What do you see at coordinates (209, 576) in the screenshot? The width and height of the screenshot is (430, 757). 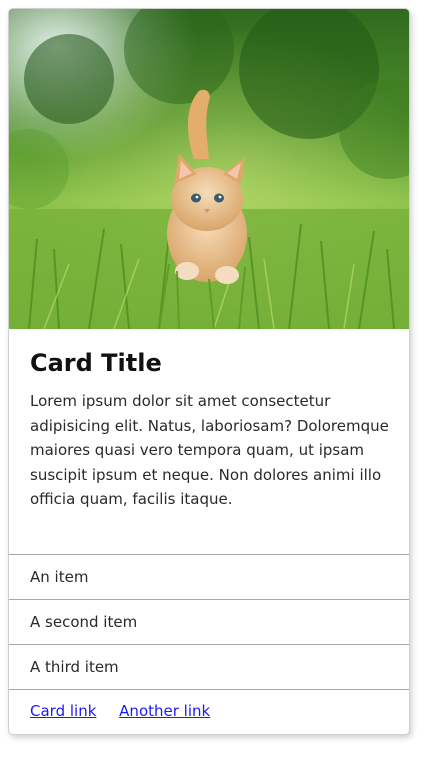 I see `list-item: An item` at bounding box center [209, 576].